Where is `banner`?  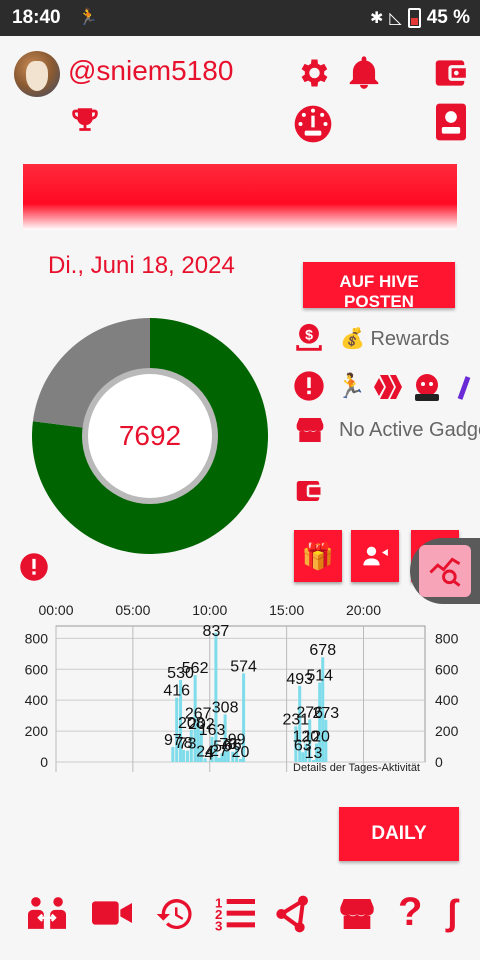
banner is located at coordinates (240, 197).